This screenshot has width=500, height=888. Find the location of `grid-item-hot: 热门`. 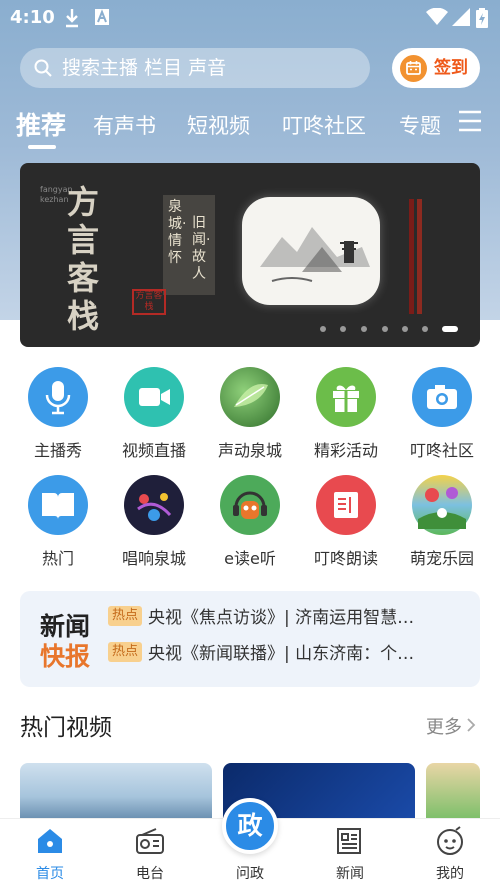

grid-item-hot: 热门 is located at coordinates (58, 525).